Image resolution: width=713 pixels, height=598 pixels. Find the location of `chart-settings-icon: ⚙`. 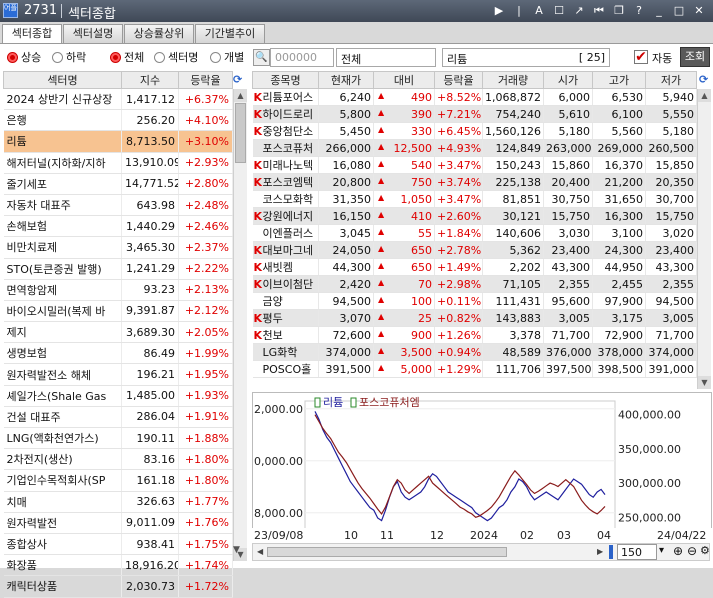

chart-settings-icon: ⚙ is located at coordinates (705, 550).